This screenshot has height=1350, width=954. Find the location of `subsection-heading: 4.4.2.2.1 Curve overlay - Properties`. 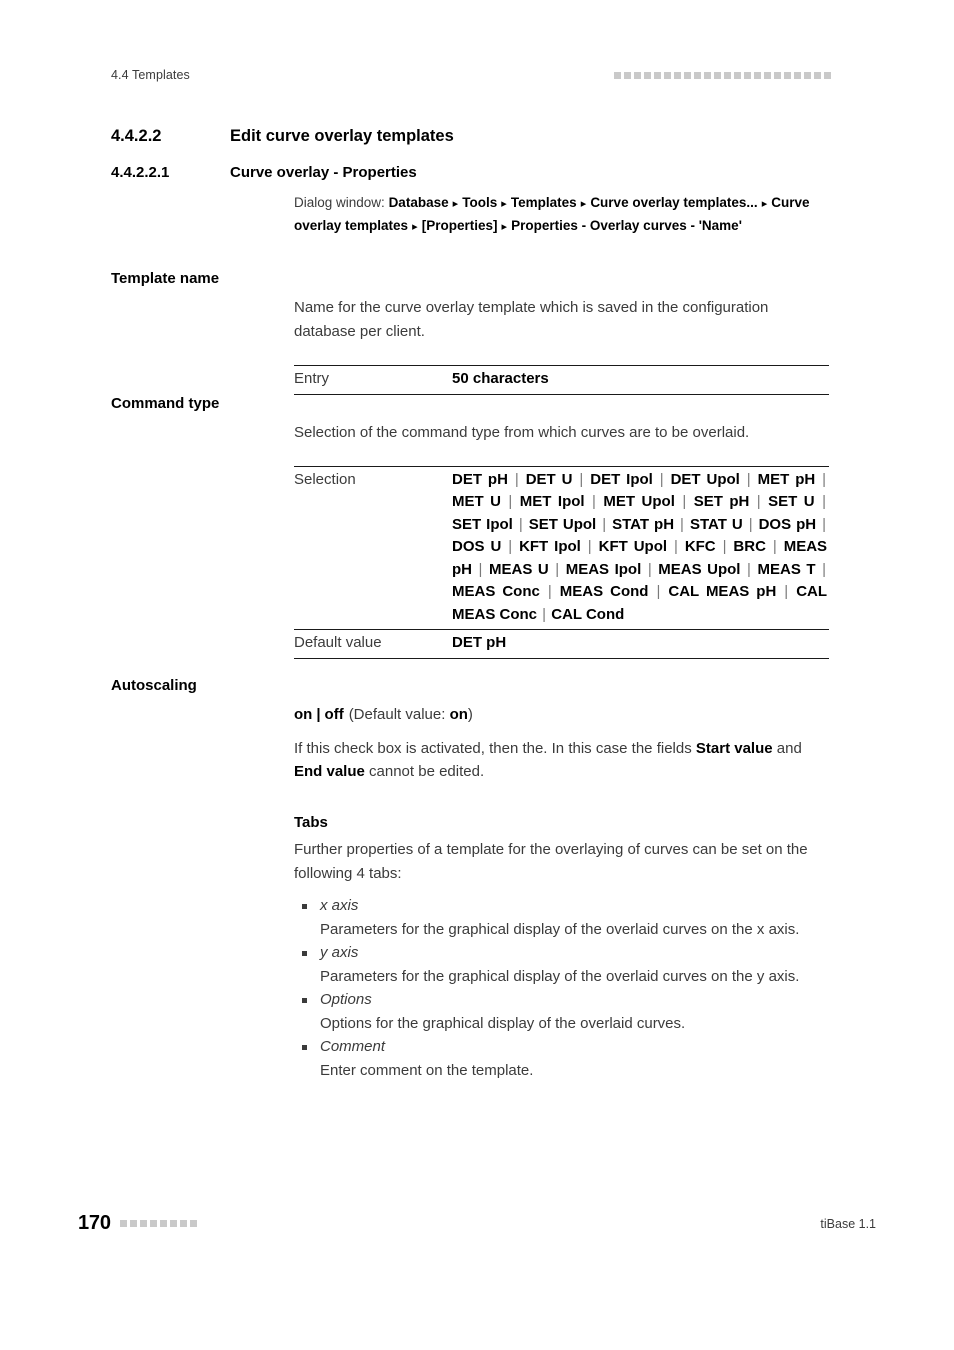

subsection-heading: 4.4.2.2.1 Curve overlay - Properties is located at coordinates (264, 172).